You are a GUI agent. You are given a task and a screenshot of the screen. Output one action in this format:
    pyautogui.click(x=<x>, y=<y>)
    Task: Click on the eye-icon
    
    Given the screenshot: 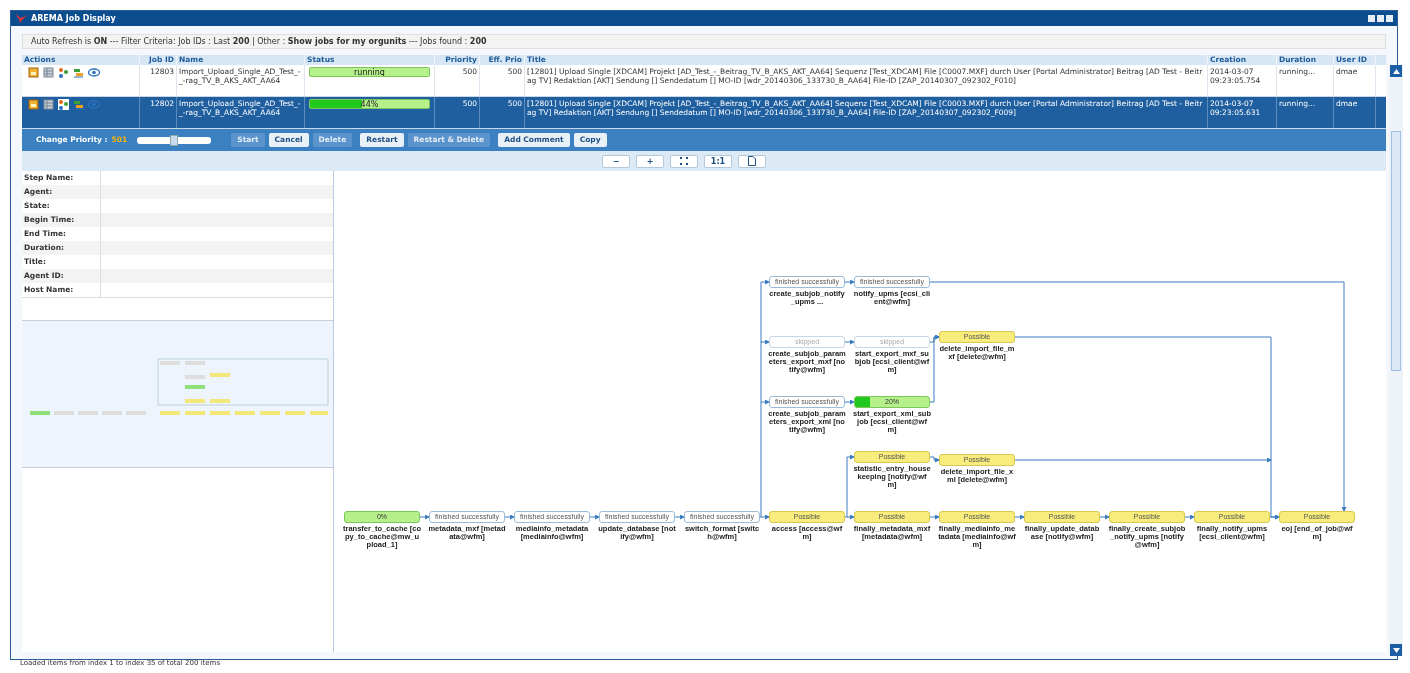 What is the action you would take?
    pyautogui.click(x=94, y=72)
    